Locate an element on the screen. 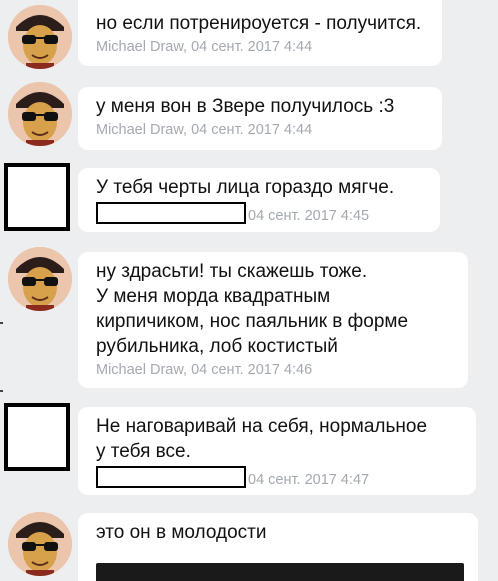  attached-photo is located at coordinates (280, 572).